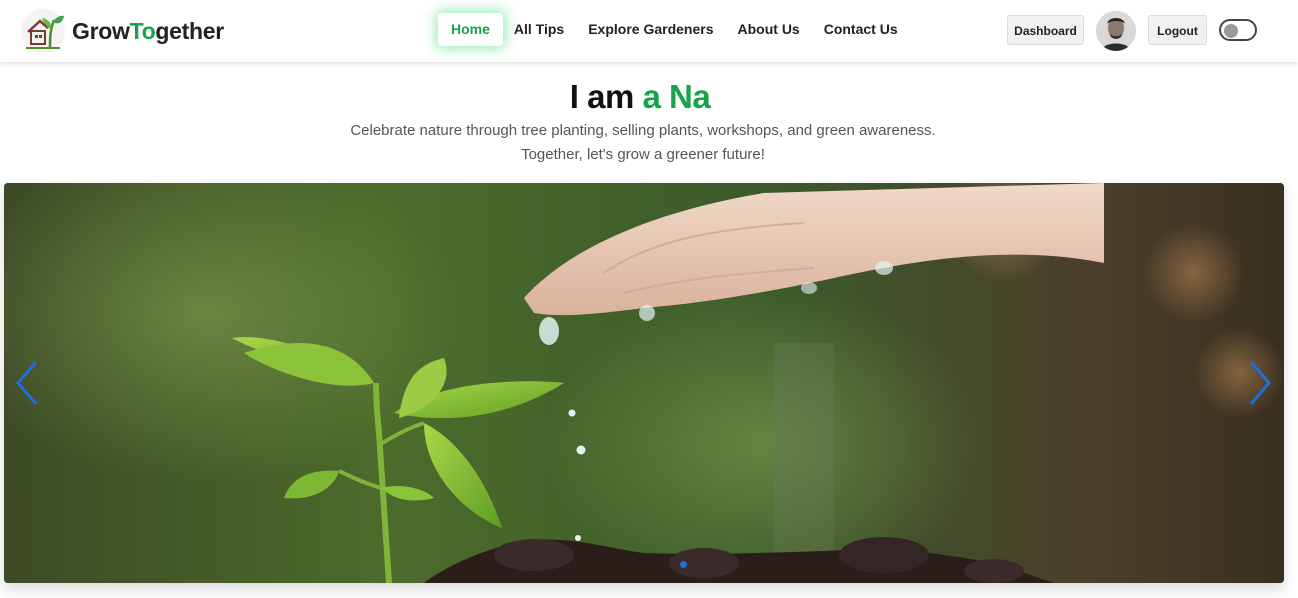 The width and height of the screenshot is (1298, 598). I want to click on toggle-knob, so click(1231, 31).